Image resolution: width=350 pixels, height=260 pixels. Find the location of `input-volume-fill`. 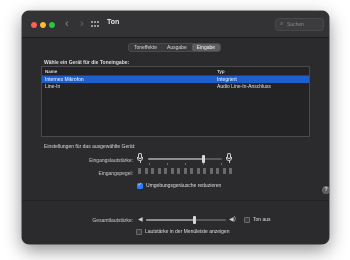

input-volume-fill is located at coordinates (176, 159).